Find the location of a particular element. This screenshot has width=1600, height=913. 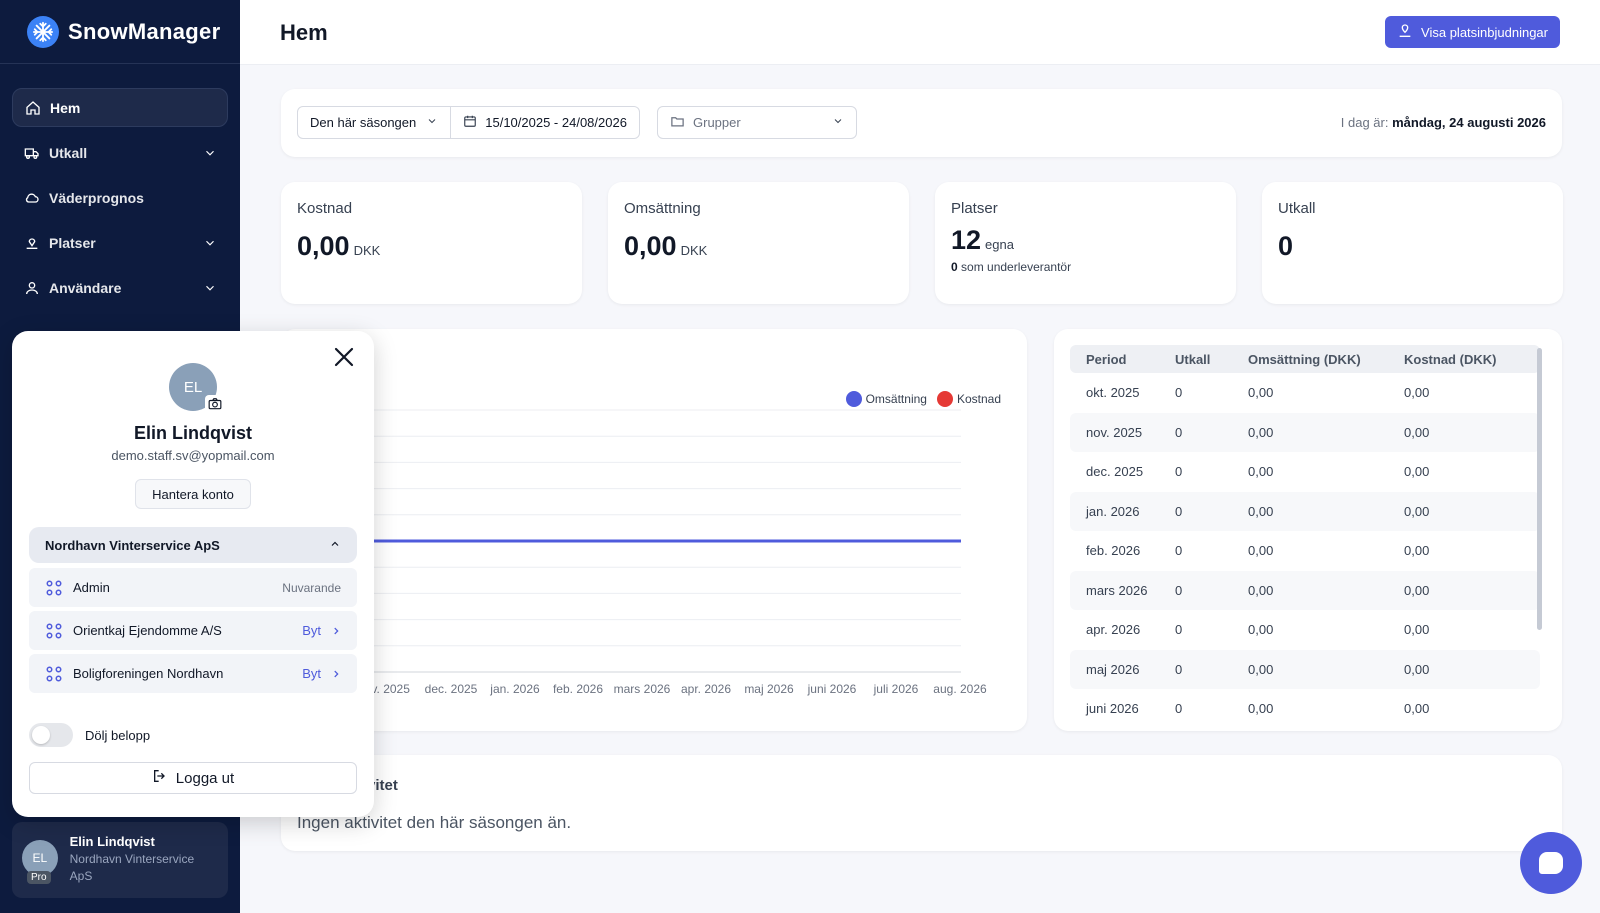

date-range-picker: 15/10/2025 - 24/08/2026 is located at coordinates (545, 122).